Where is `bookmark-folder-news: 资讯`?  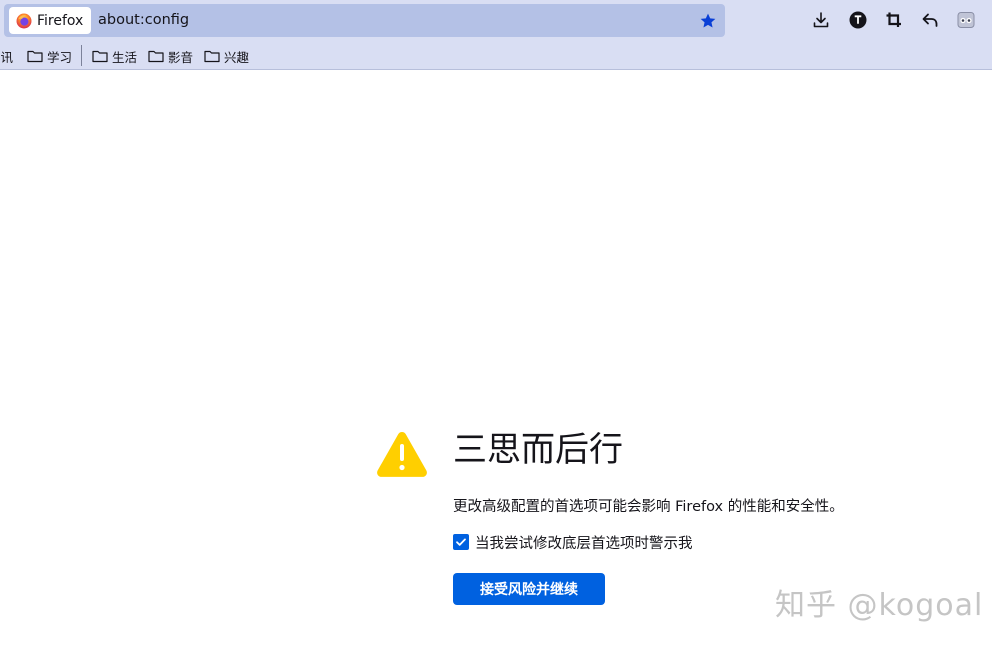 bookmark-folder-news: 资讯 is located at coordinates (11, 56).